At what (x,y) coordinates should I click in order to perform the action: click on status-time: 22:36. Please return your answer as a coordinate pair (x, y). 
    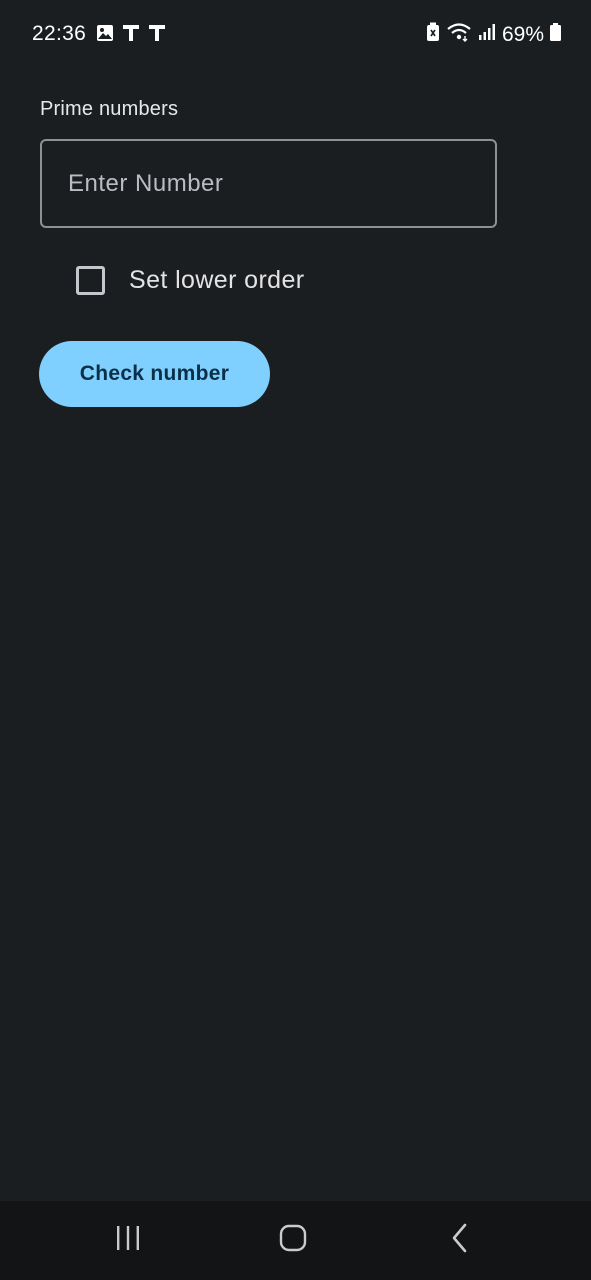
    Looking at the image, I should click on (59, 33).